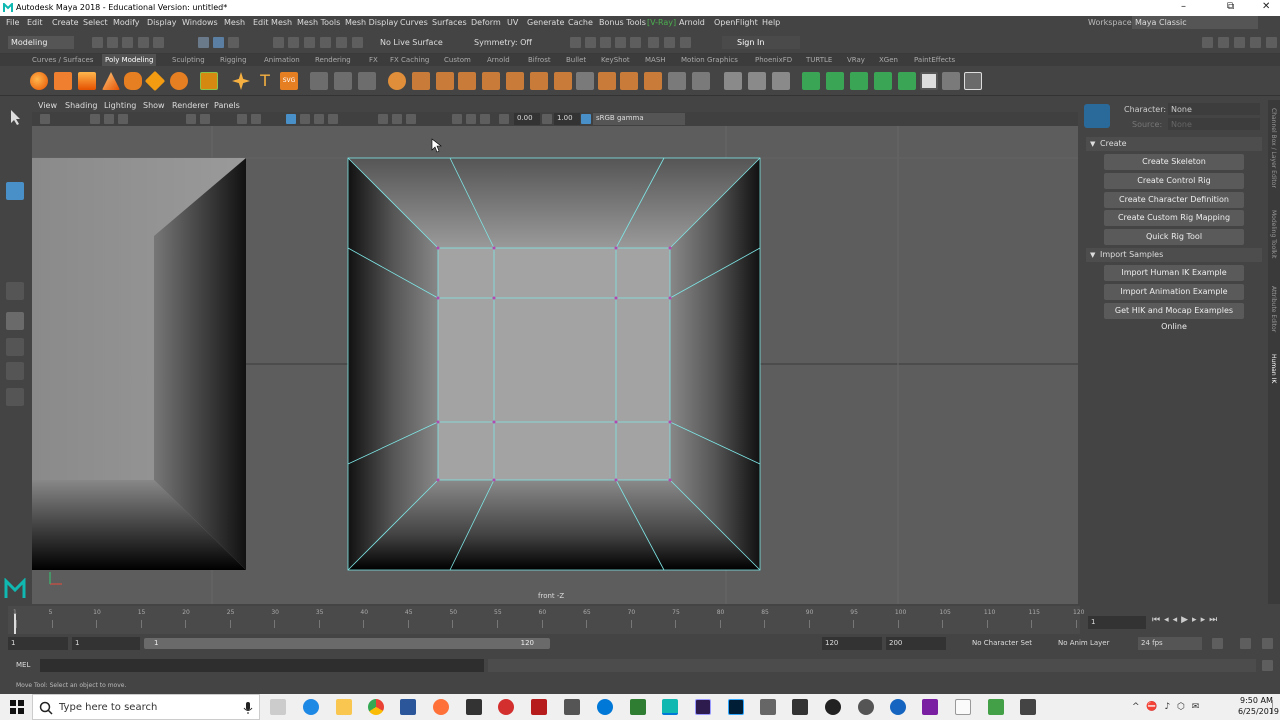 The height and width of the screenshot is (720, 1280). Describe the element at coordinates (123, 119) in the screenshot. I see `2d-pan-zoom-icon` at that location.